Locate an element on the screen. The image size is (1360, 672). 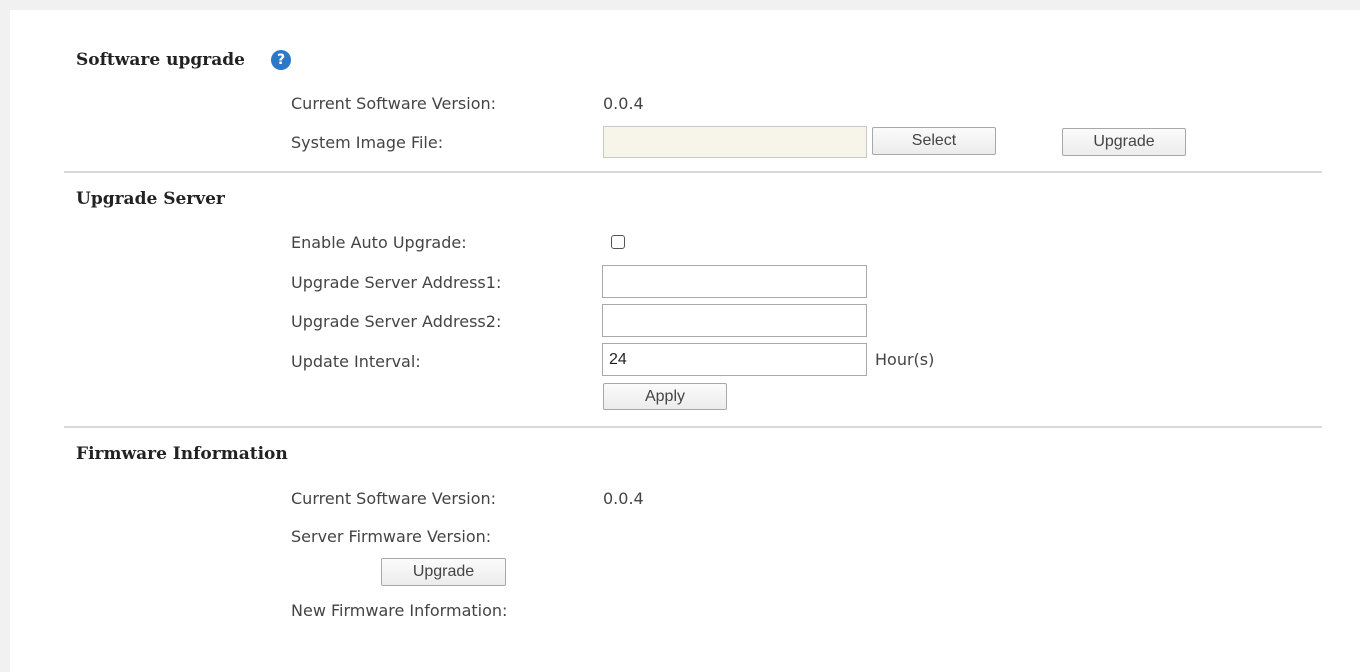
upgrade-server-address2-input is located at coordinates (734, 320).